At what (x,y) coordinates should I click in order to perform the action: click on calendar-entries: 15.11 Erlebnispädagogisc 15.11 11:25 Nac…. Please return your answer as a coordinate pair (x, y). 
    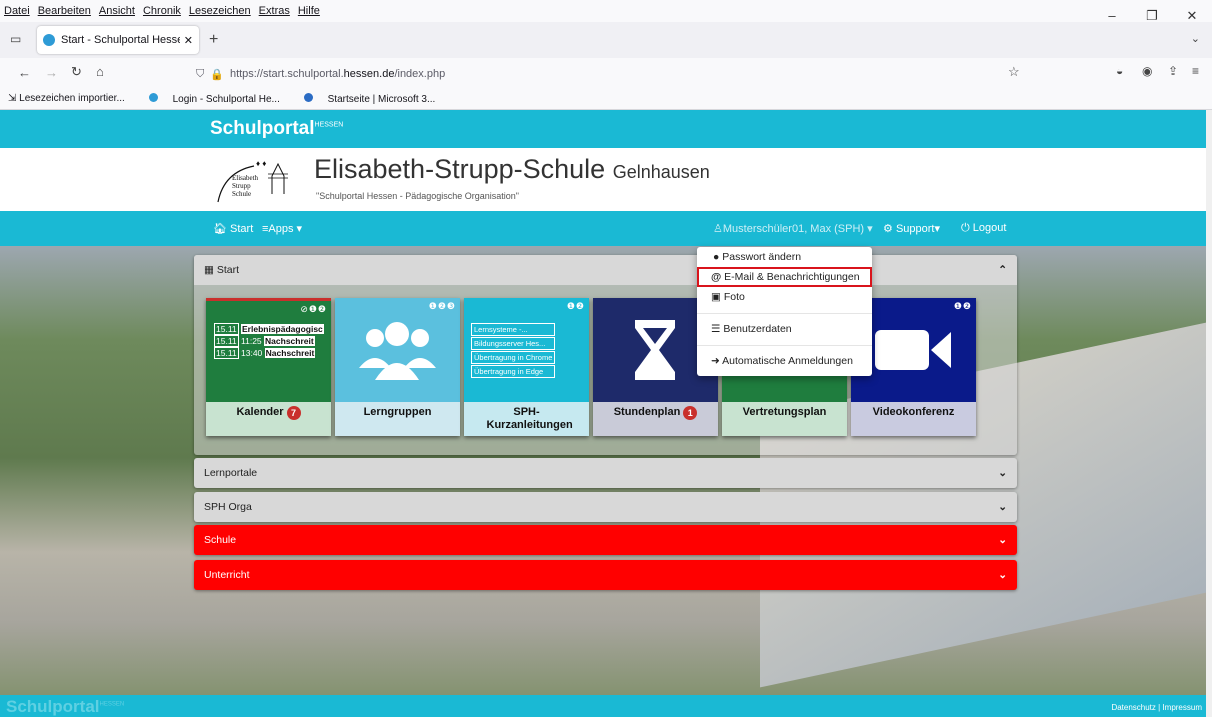
    Looking at the image, I should click on (269, 341).